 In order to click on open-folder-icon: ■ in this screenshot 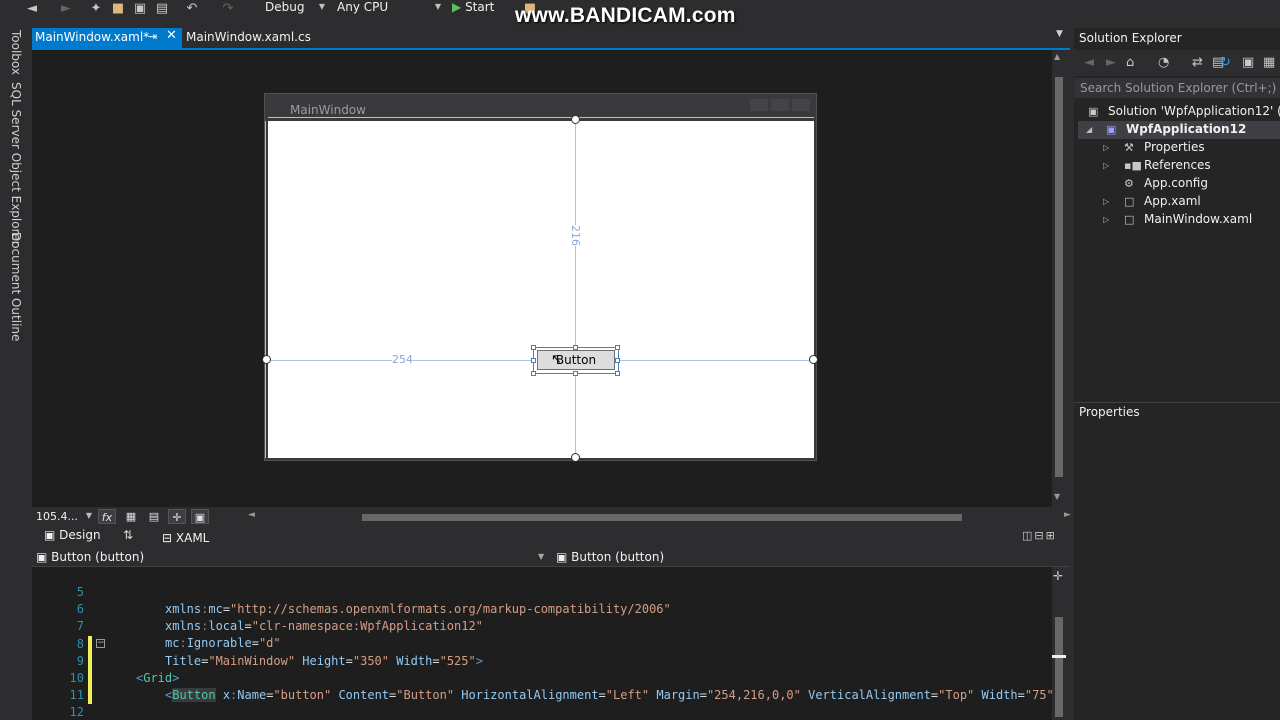, I will do `click(118, 8)`.